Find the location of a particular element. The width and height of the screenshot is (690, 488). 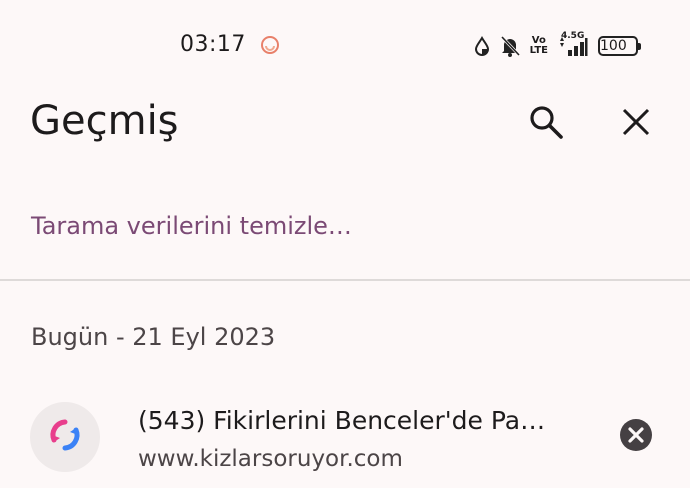

data-saver-icon is located at coordinates (482, 46).